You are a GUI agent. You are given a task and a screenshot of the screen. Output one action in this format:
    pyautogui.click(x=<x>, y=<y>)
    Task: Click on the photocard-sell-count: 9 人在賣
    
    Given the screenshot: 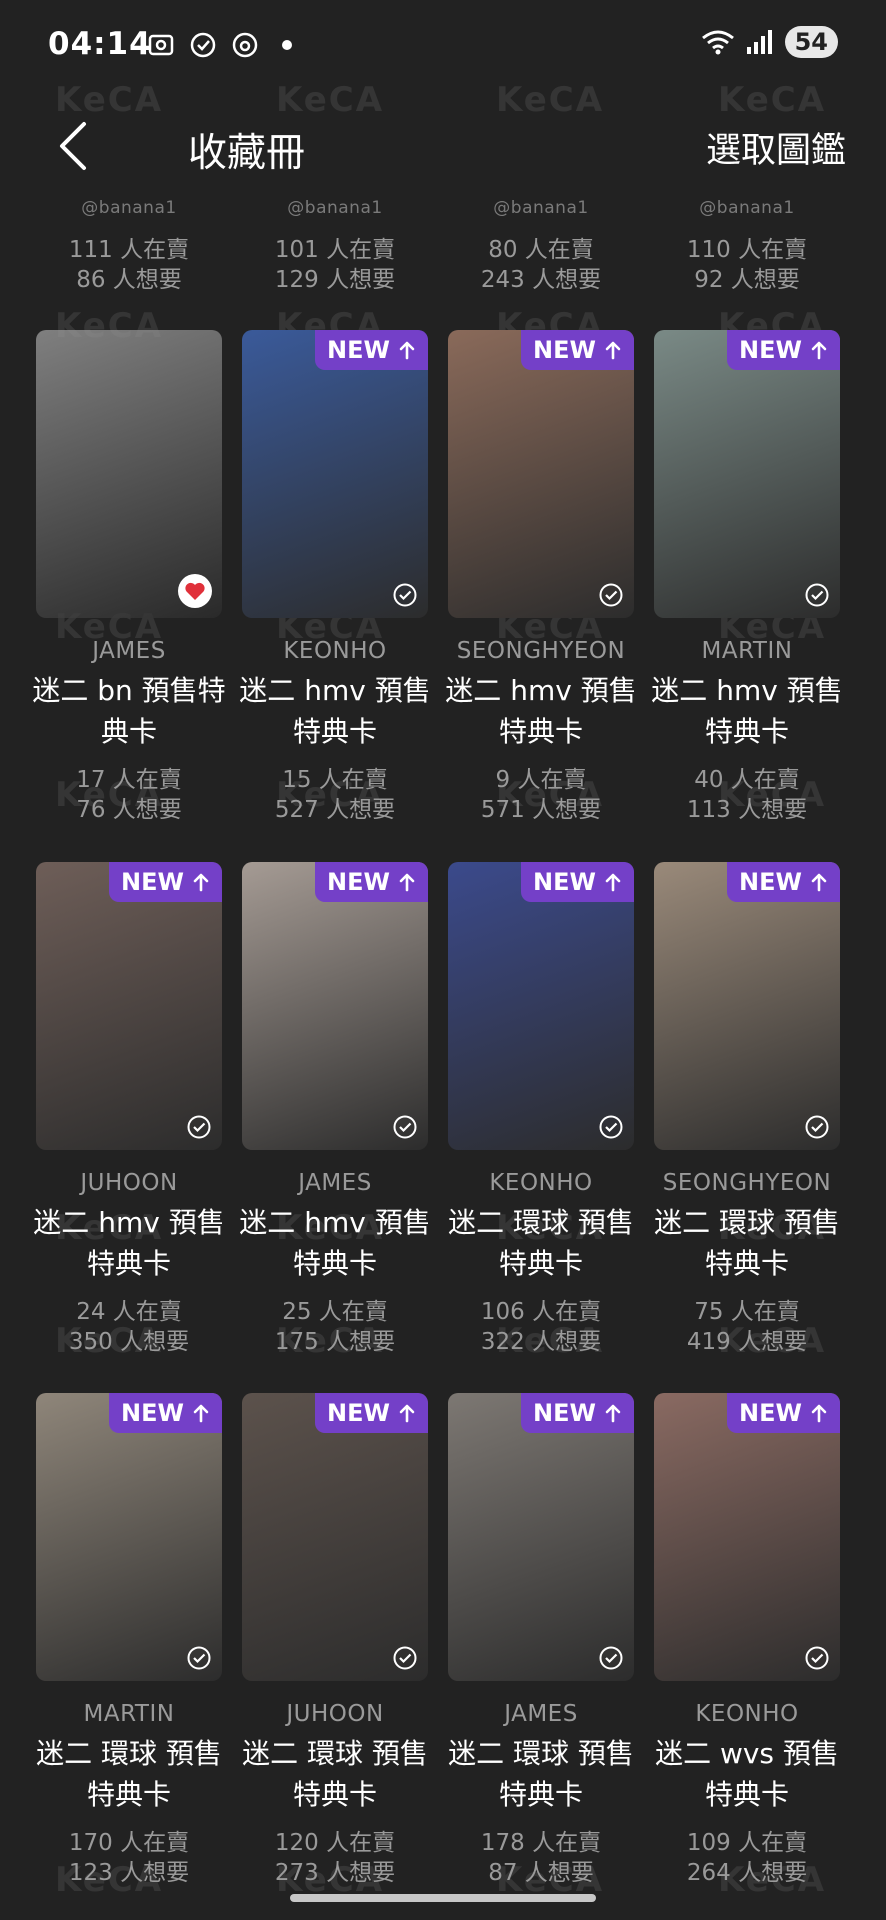 What is the action you would take?
    pyautogui.click(x=541, y=780)
    